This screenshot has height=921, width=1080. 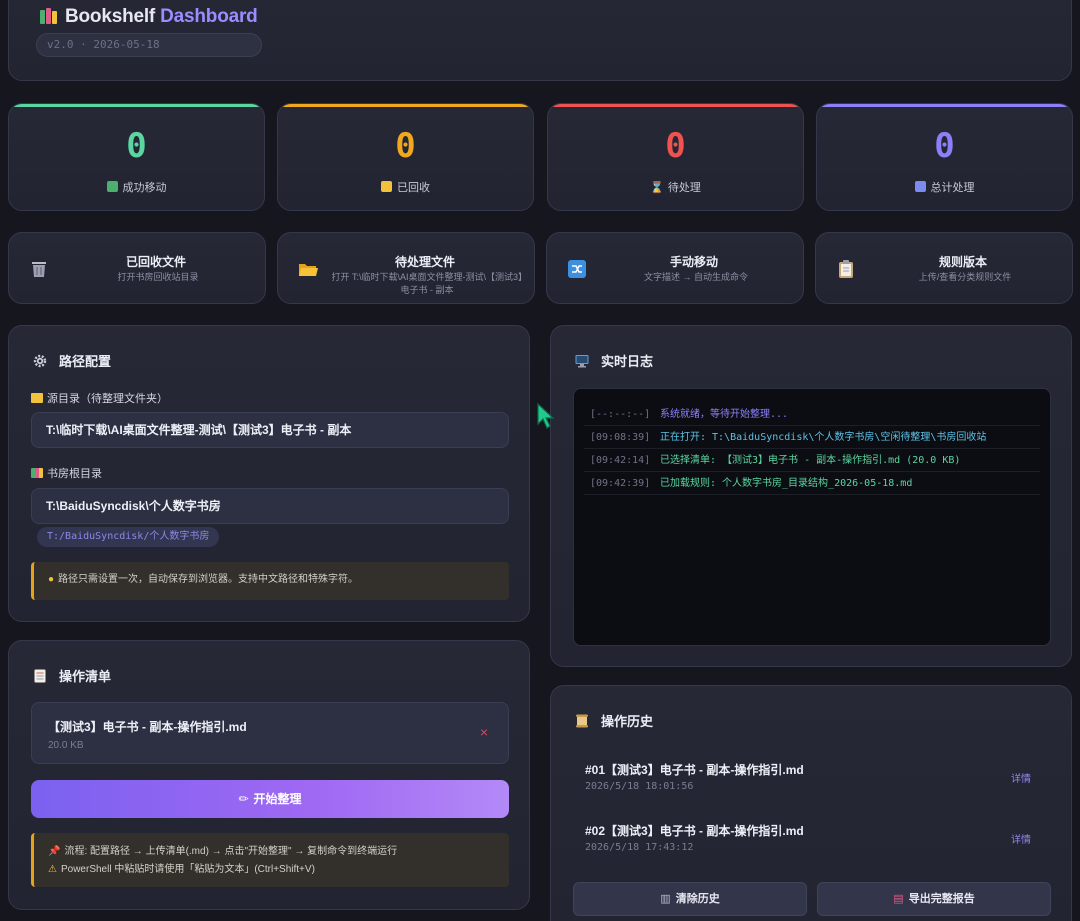 What do you see at coordinates (277, 799) in the screenshot?
I see `start-button-label: 开始整理` at bounding box center [277, 799].